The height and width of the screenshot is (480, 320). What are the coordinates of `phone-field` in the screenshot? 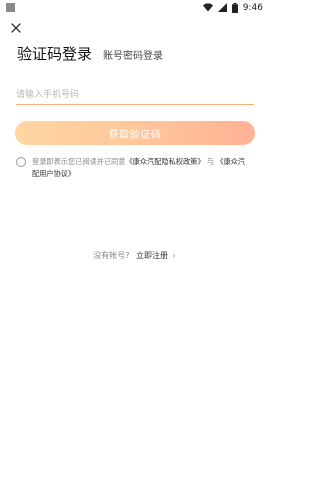 It's located at (135, 93).